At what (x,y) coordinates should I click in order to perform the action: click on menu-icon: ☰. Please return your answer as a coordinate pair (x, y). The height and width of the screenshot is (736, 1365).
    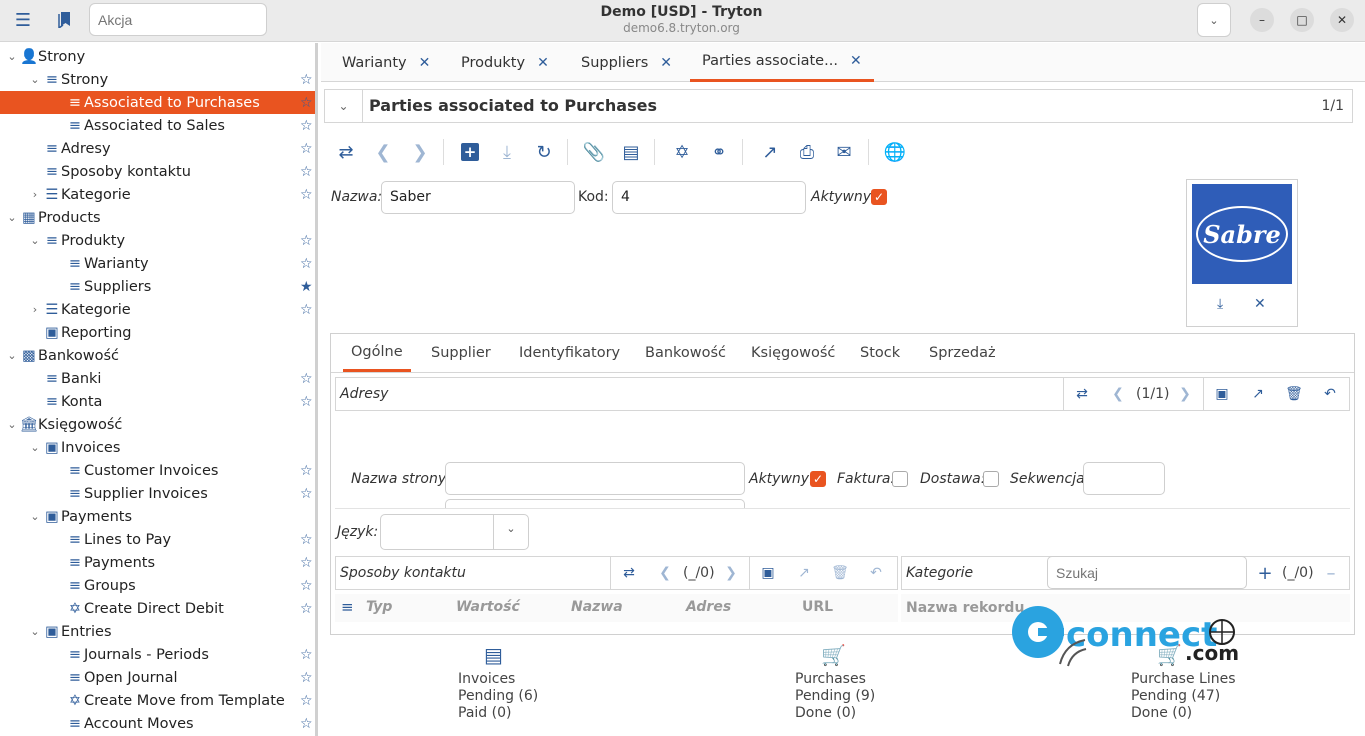
    Looking at the image, I should click on (23, 20).